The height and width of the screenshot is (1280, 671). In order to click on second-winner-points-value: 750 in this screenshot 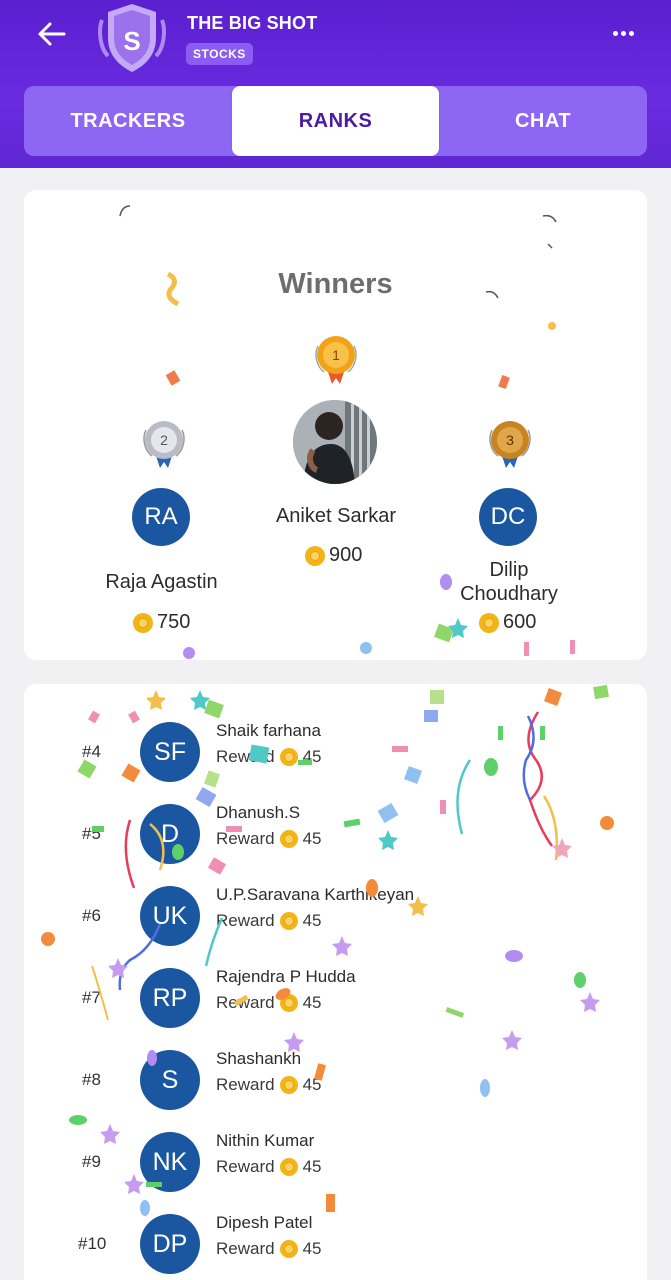, I will do `click(174, 622)`.